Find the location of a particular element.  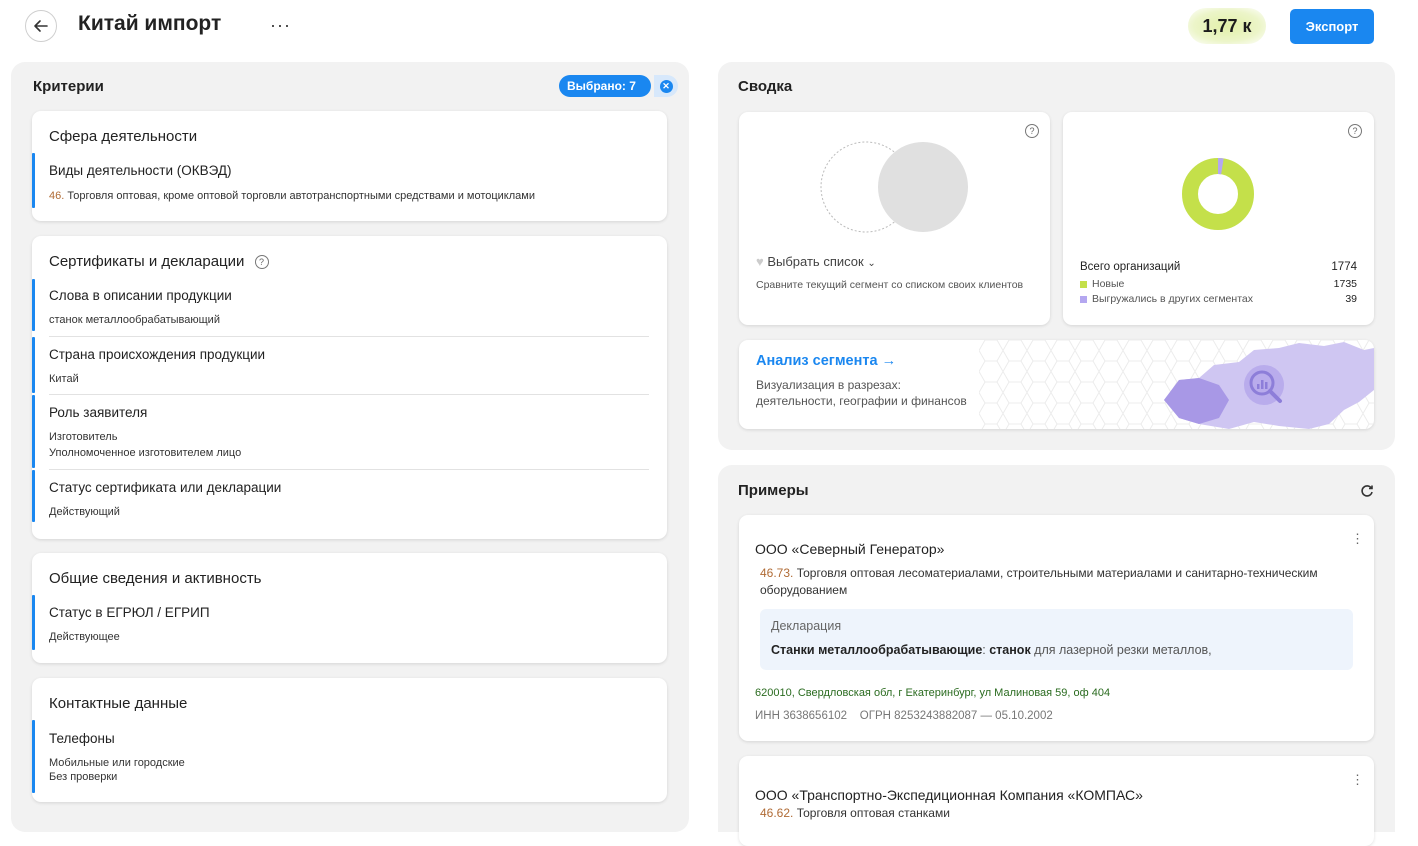

criterion-name: Слова в описании продукции is located at coordinates (140, 295).